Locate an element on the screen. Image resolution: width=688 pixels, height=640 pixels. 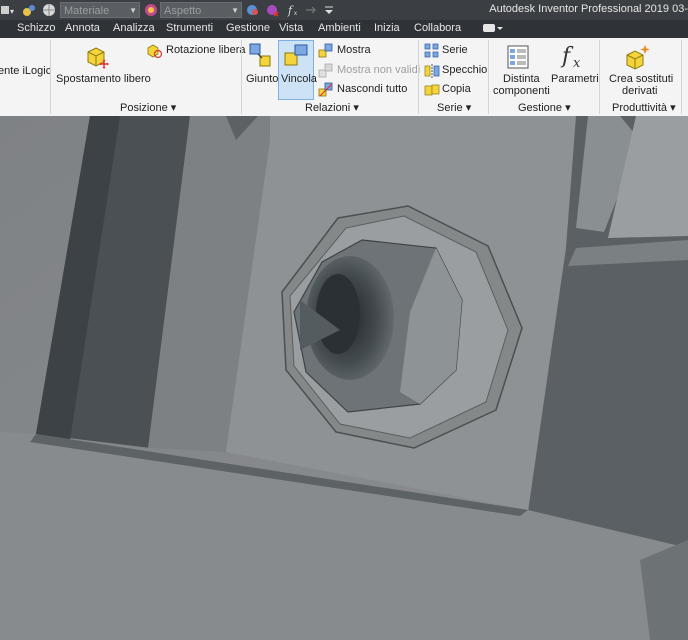
create-substitute-icon is located at coordinates (638, 57).